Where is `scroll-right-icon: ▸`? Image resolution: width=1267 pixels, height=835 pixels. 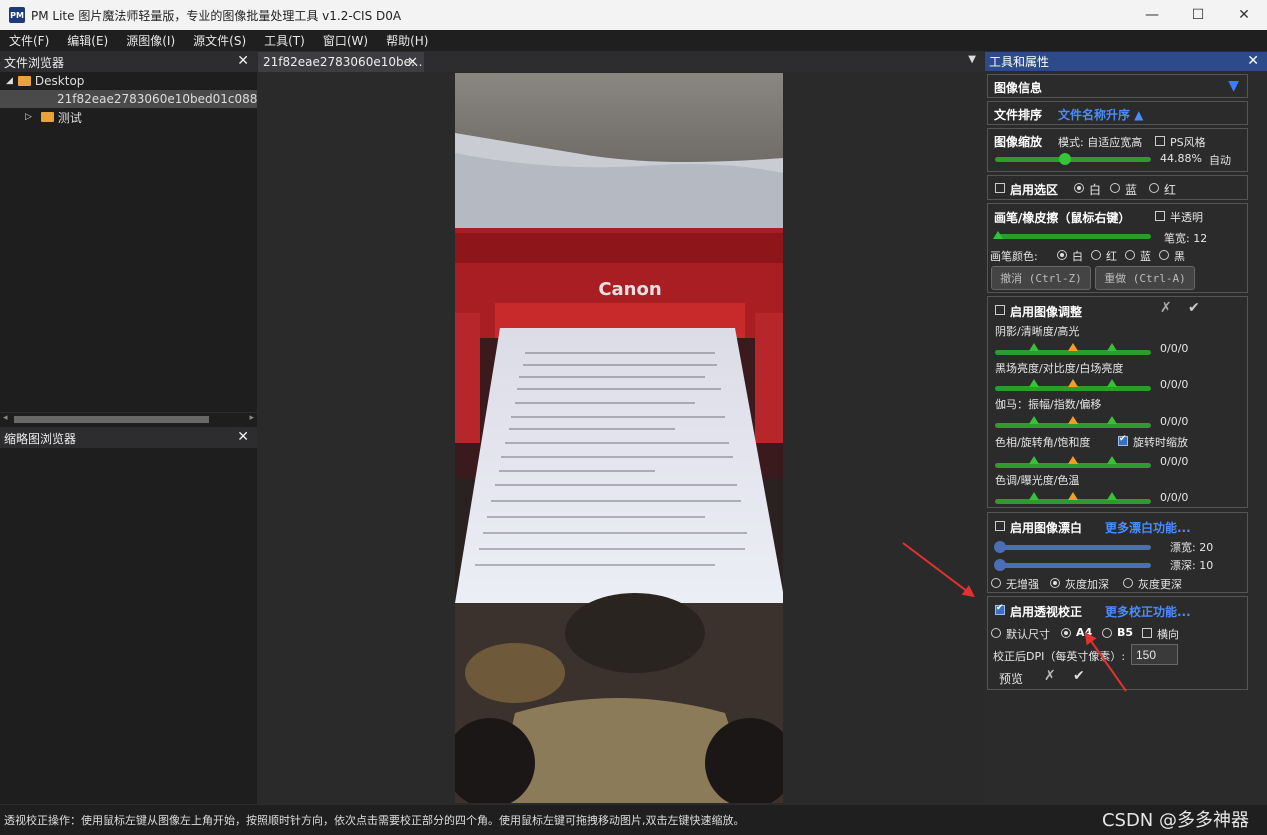 scroll-right-icon: ▸ is located at coordinates (251, 418).